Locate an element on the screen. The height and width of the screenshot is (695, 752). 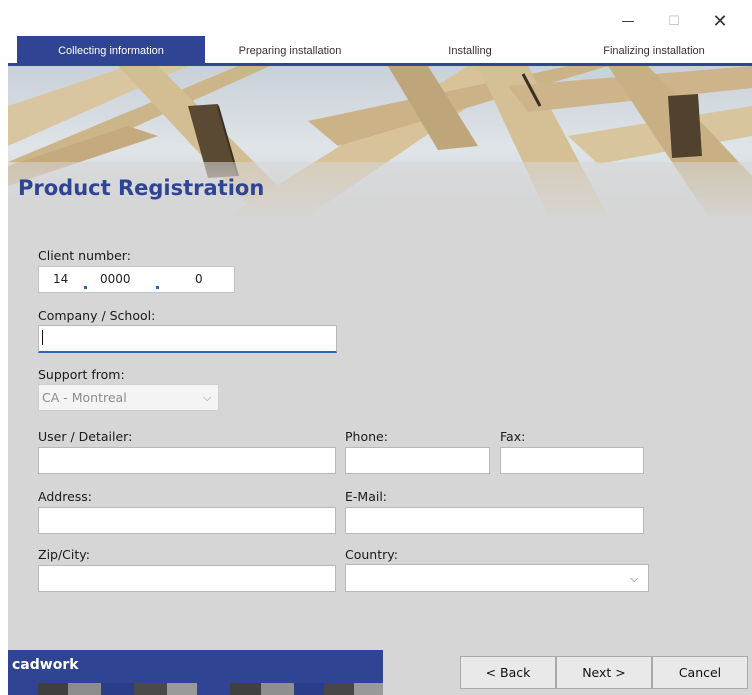
back-button: < Back is located at coordinates (508, 672).